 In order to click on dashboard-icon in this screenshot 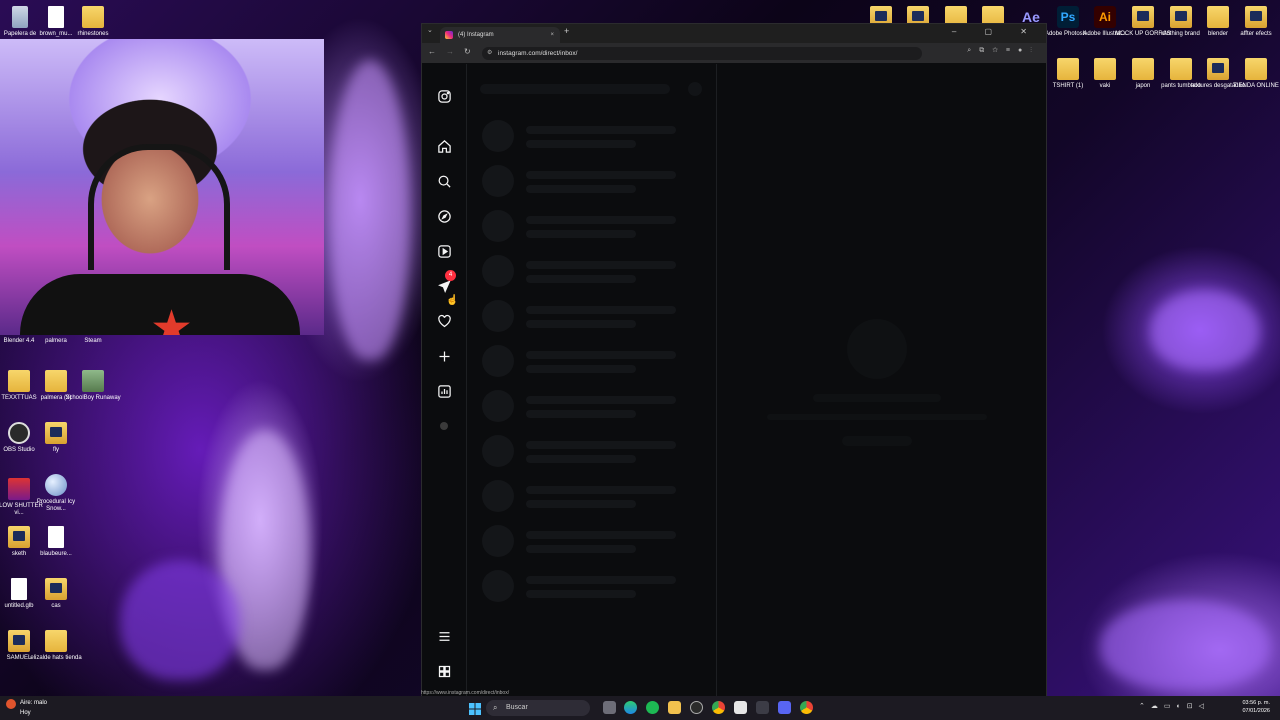, I will do `click(444, 391)`.